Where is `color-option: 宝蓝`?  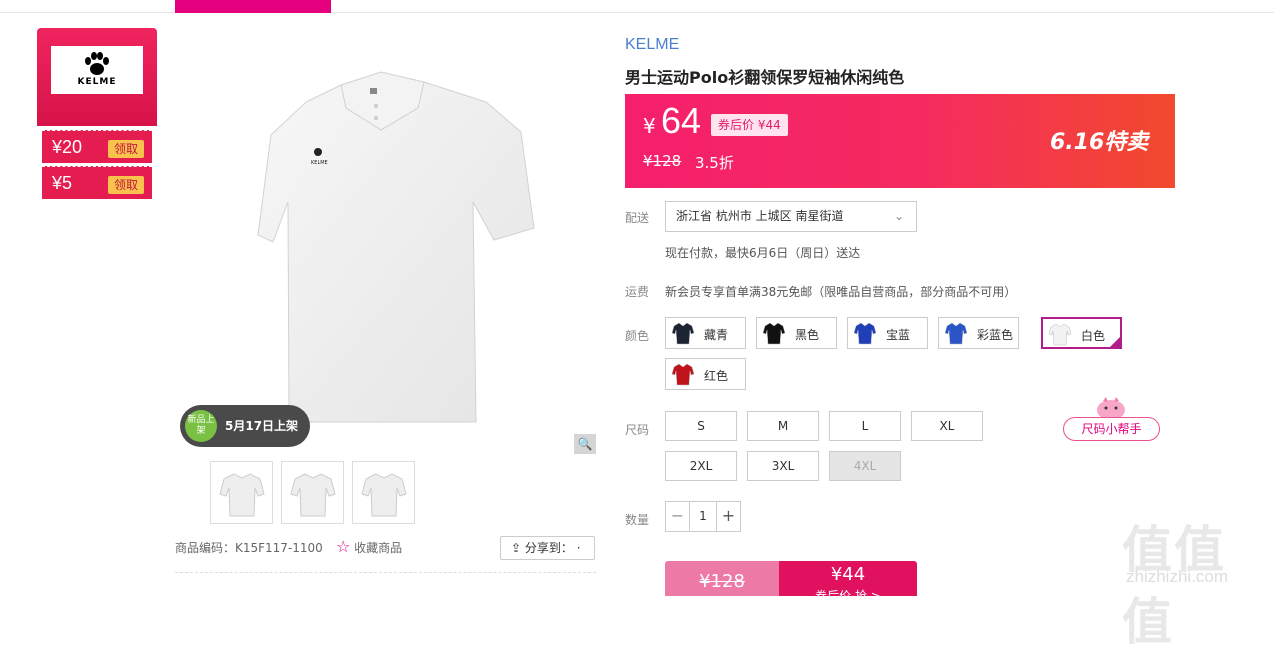 color-option: 宝蓝 is located at coordinates (887, 333).